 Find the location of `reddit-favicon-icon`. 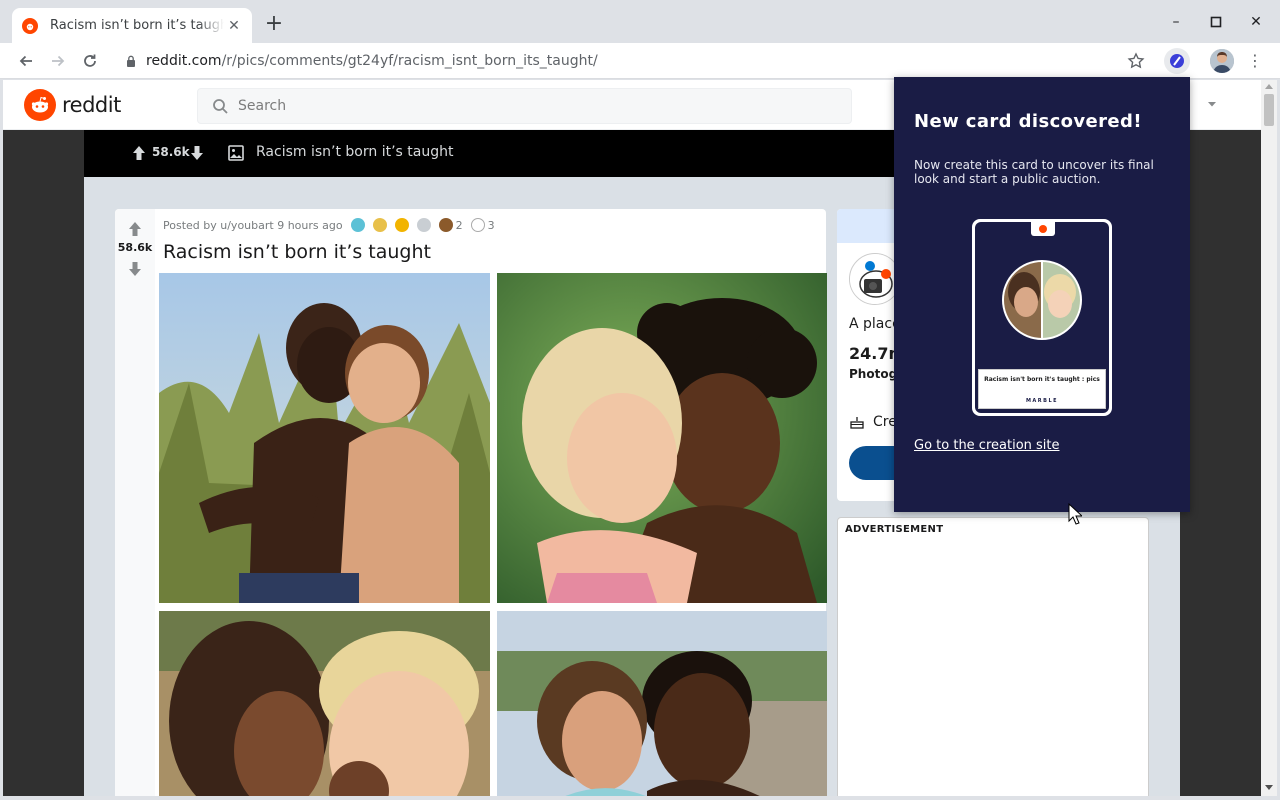

reddit-favicon-icon is located at coordinates (30, 25).